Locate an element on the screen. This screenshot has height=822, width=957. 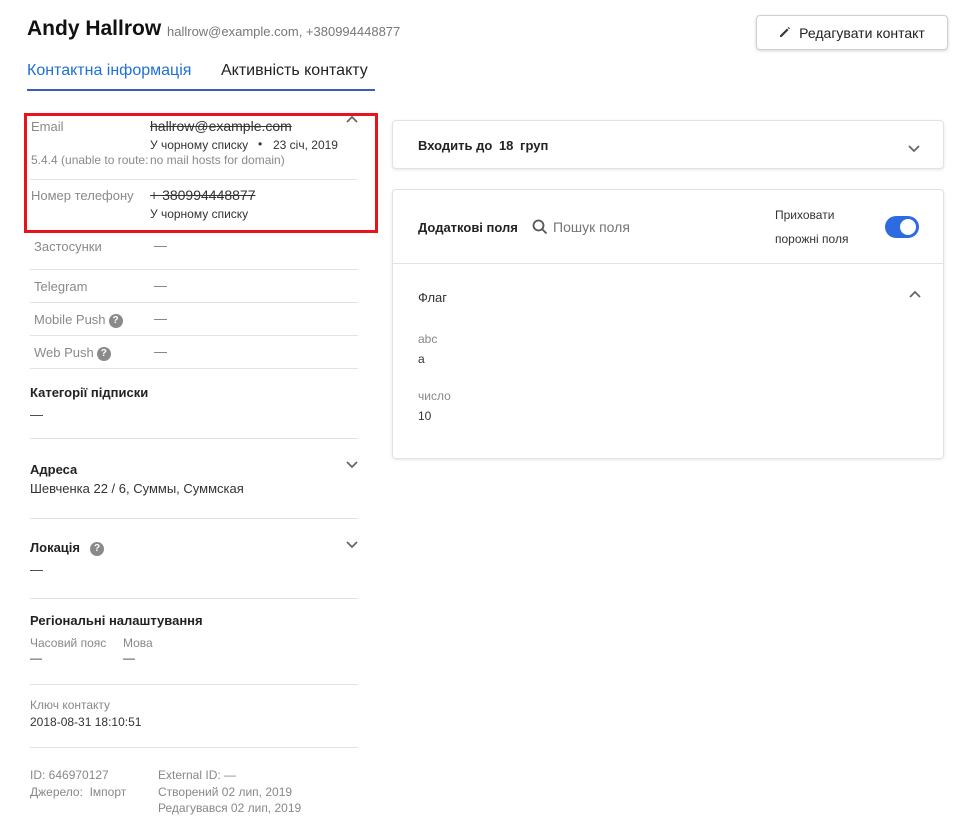
hide-empty-toggle is located at coordinates (902, 227).